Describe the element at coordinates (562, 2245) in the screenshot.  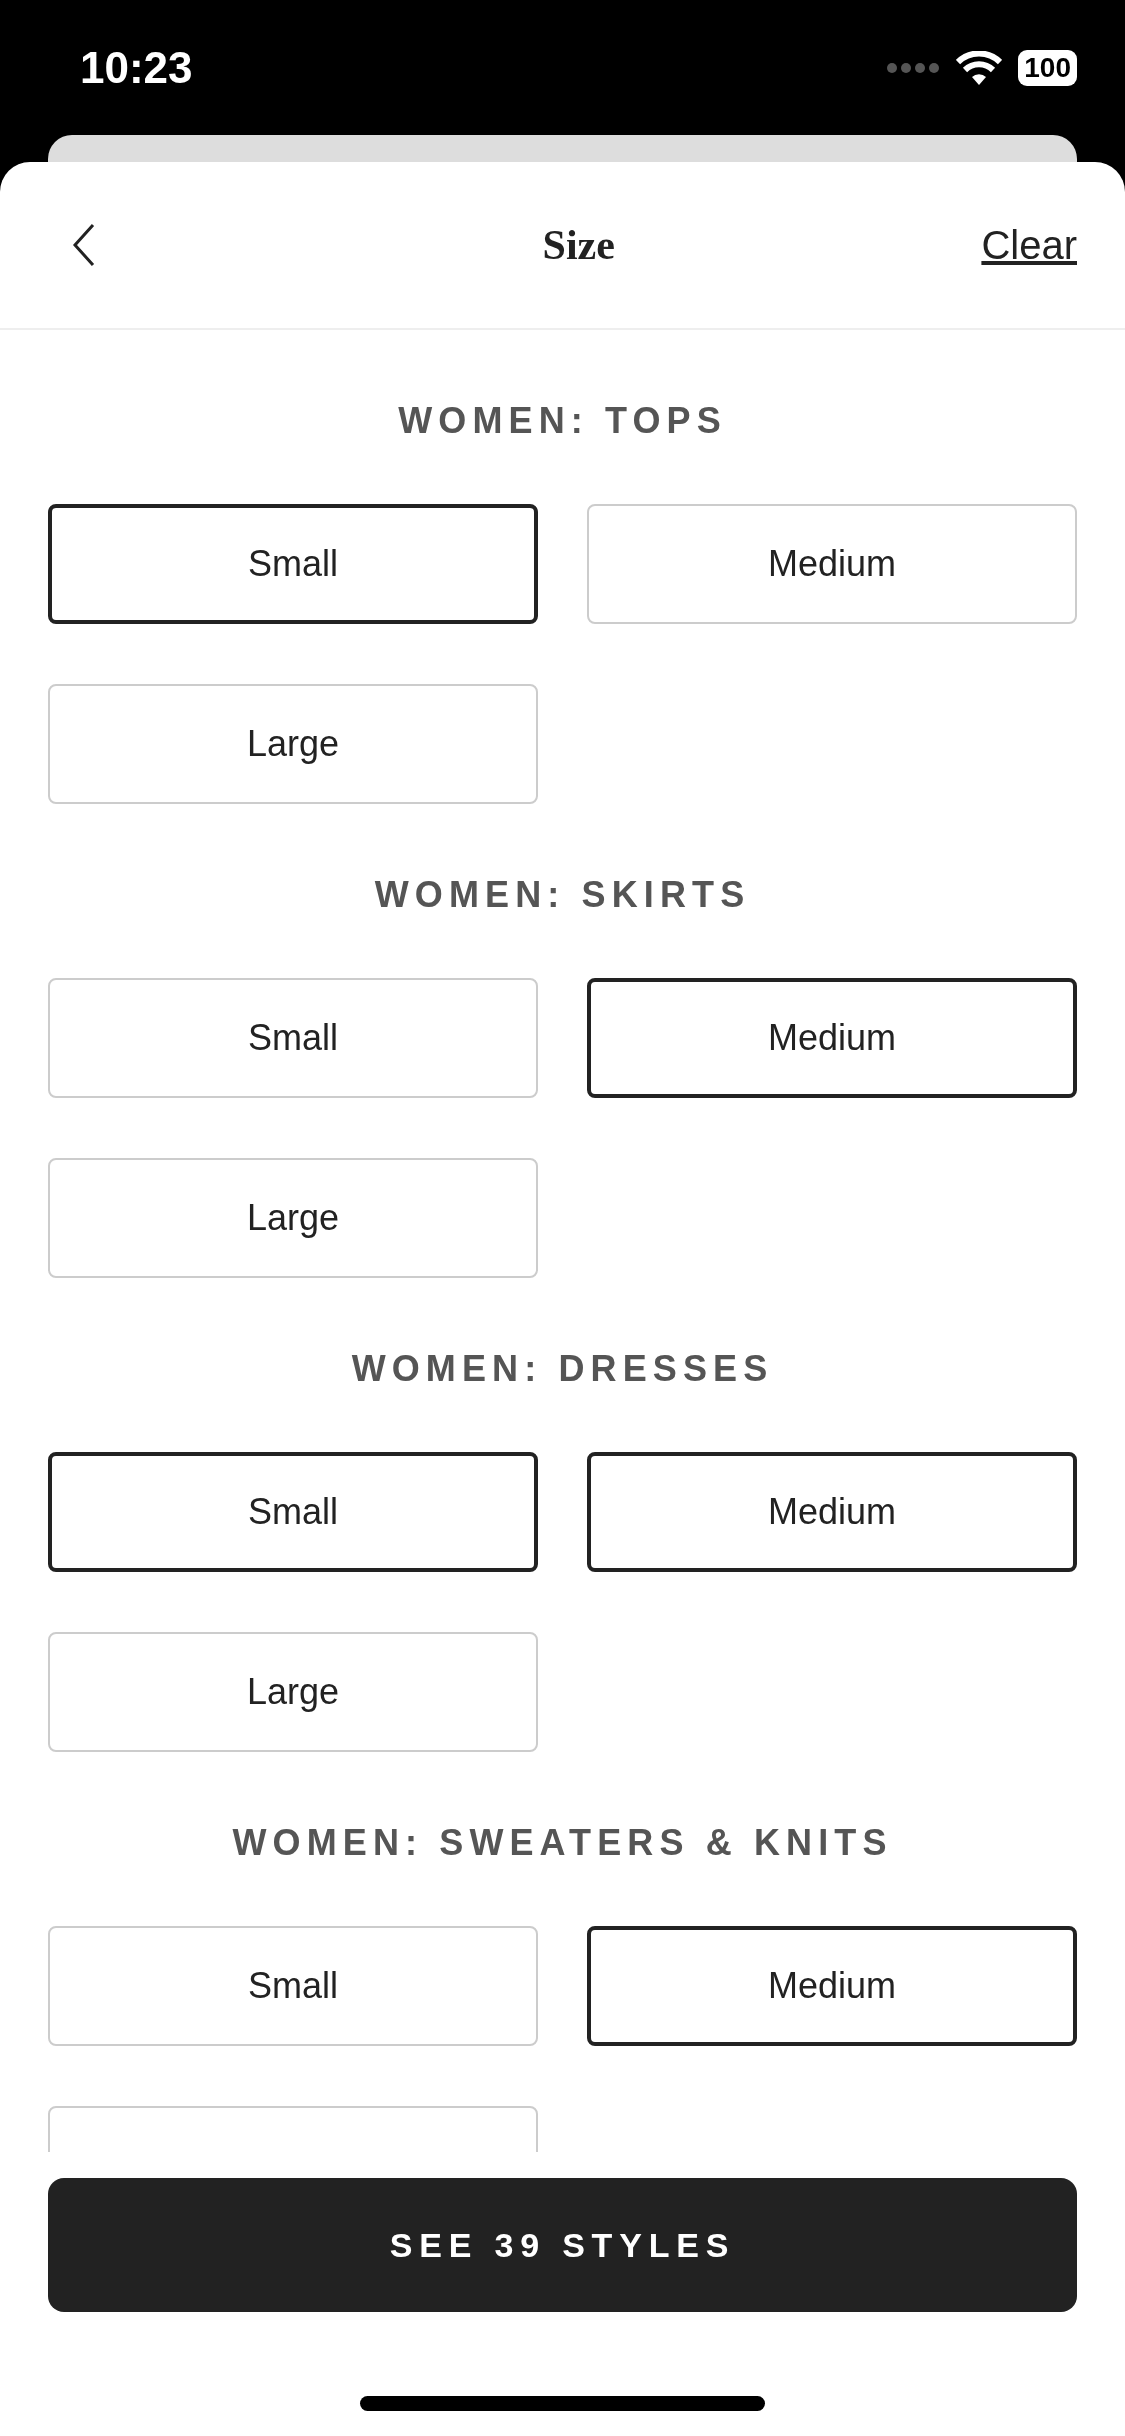
I see `see-styles-button: SEE 39 STYLES` at that location.